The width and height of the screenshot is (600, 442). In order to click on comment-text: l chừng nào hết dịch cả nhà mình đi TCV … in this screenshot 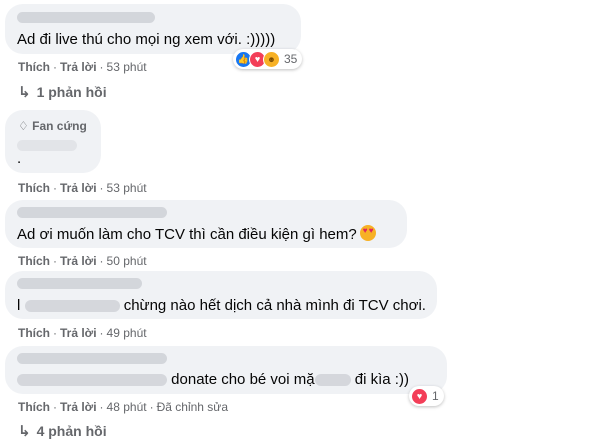, I will do `click(221, 305)`.